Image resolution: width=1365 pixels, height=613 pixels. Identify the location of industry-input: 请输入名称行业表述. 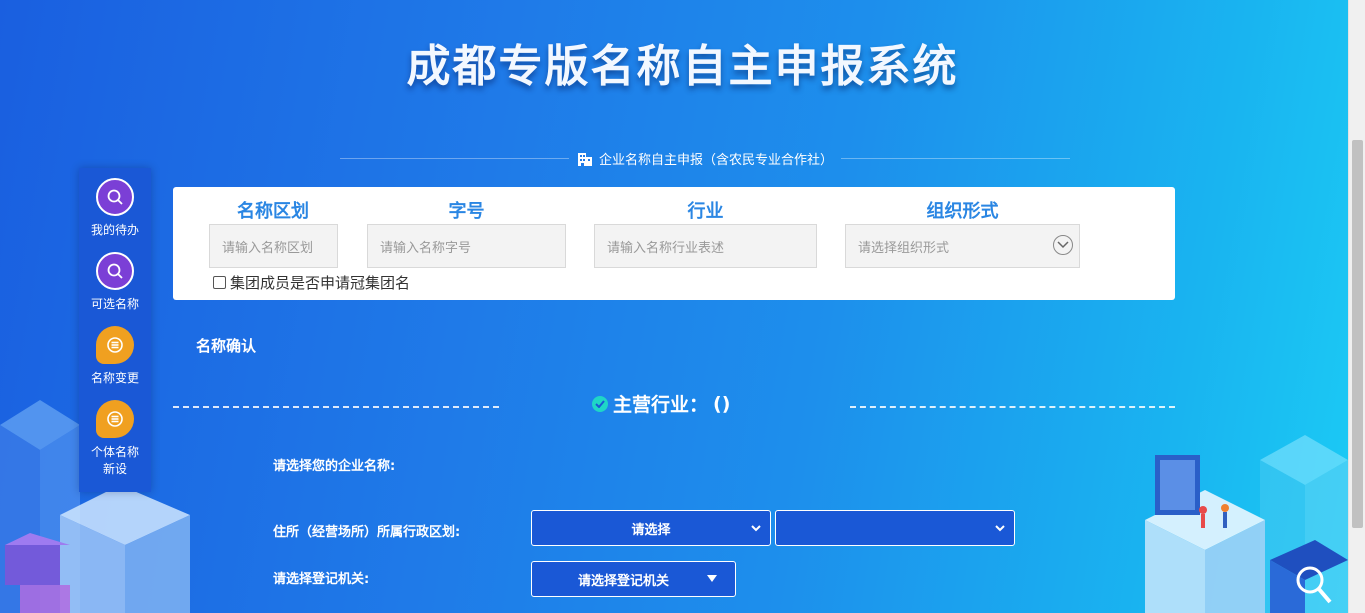
(705, 246).